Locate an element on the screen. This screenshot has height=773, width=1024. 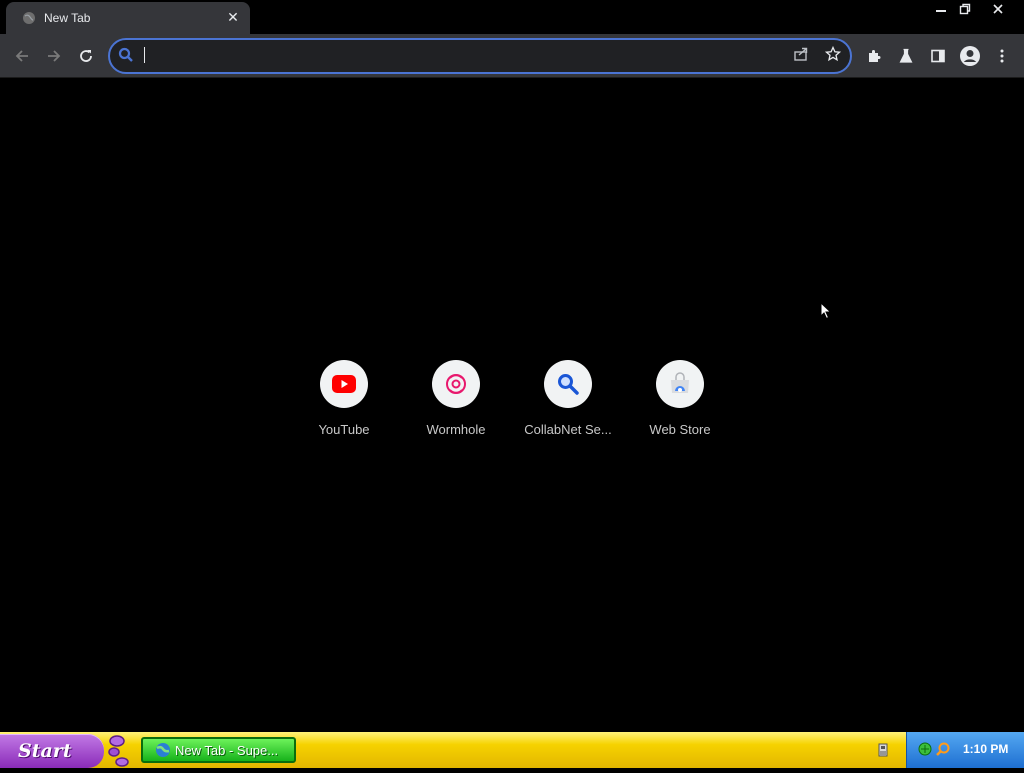
tab-new-tab: New Tab ✕ is located at coordinates (128, 18).